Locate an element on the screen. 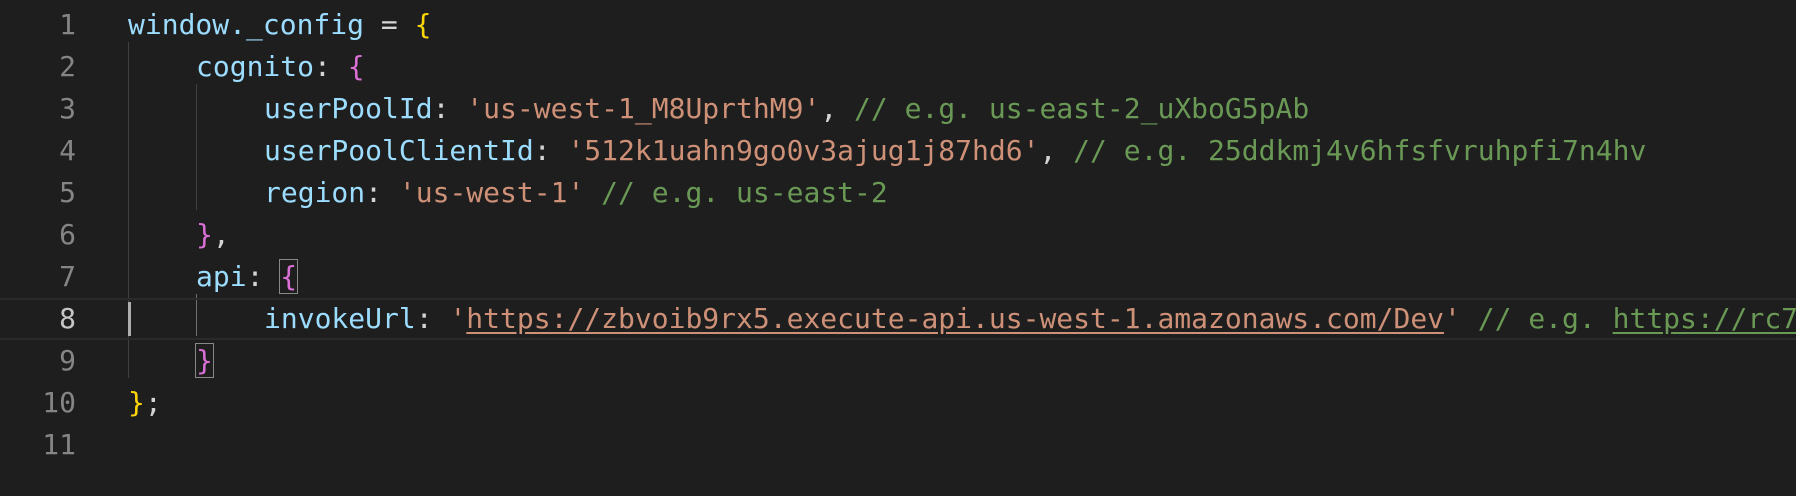 The image size is (1796, 496). code-token: 'us-west-1_M8UprthM9' is located at coordinates (643, 108).